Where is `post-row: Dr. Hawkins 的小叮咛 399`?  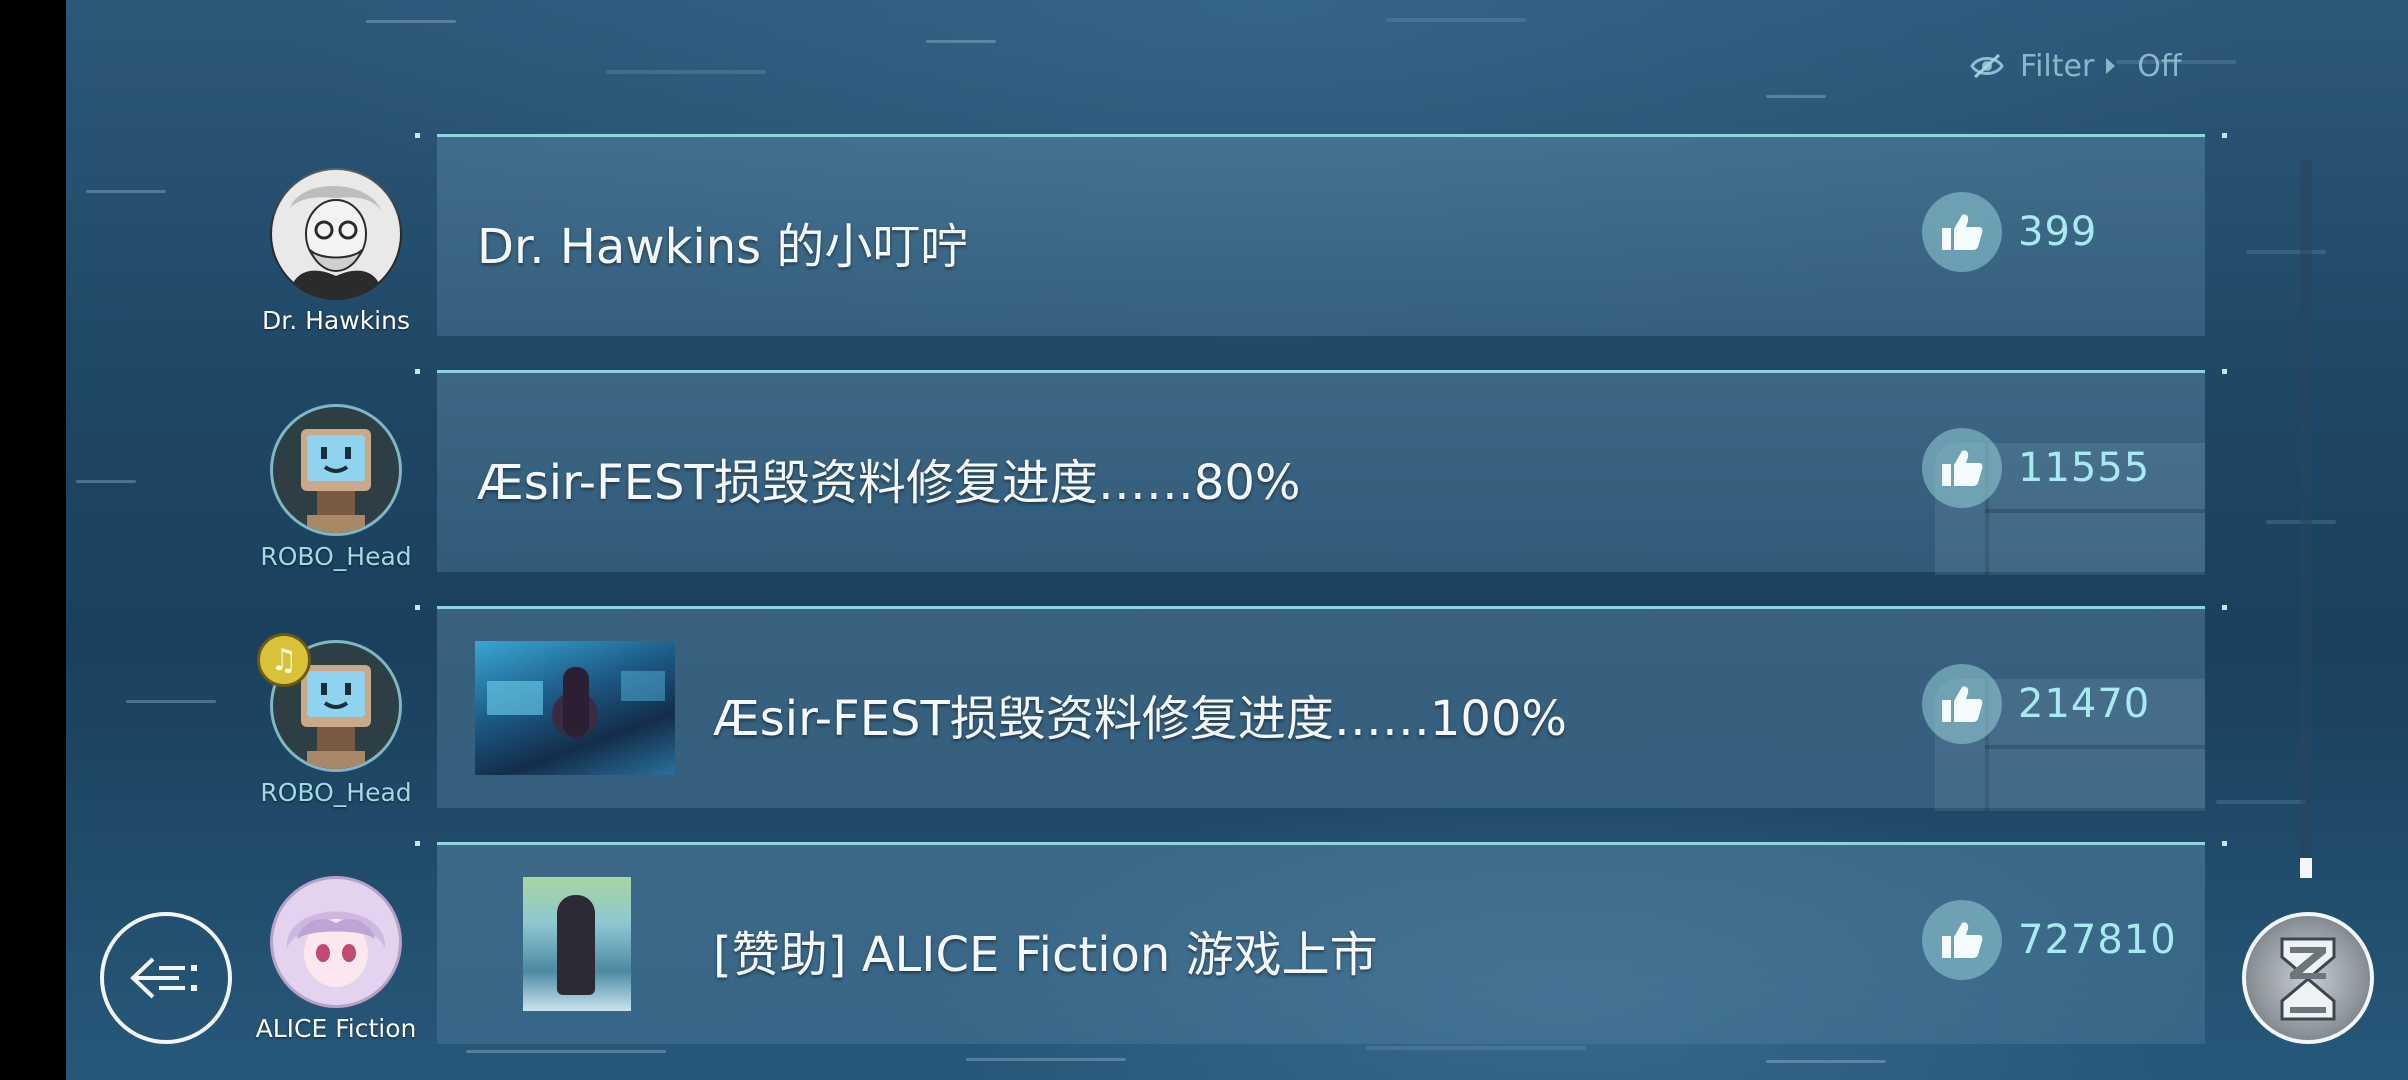
post-row: Dr. Hawkins 的小叮咛 399 is located at coordinates (1321, 234).